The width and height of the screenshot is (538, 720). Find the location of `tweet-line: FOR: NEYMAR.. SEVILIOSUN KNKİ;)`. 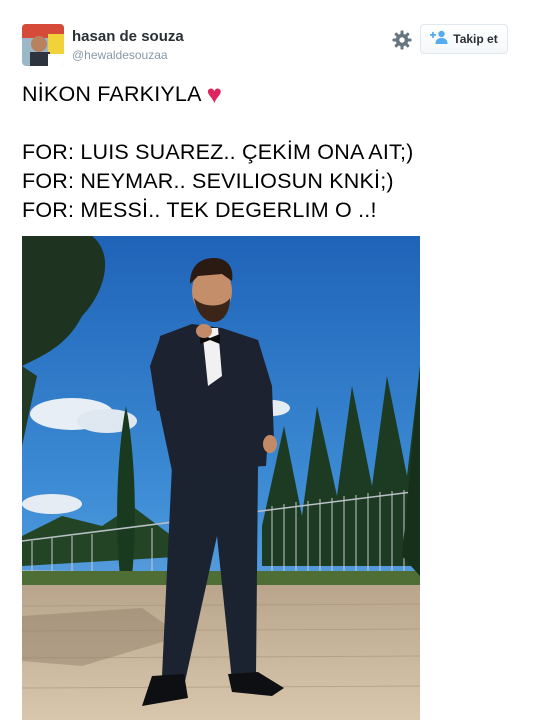

tweet-line: FOR: NEYMAR.. SEVILIOSUN KNKİ;) is located at coordinates (208, 181).